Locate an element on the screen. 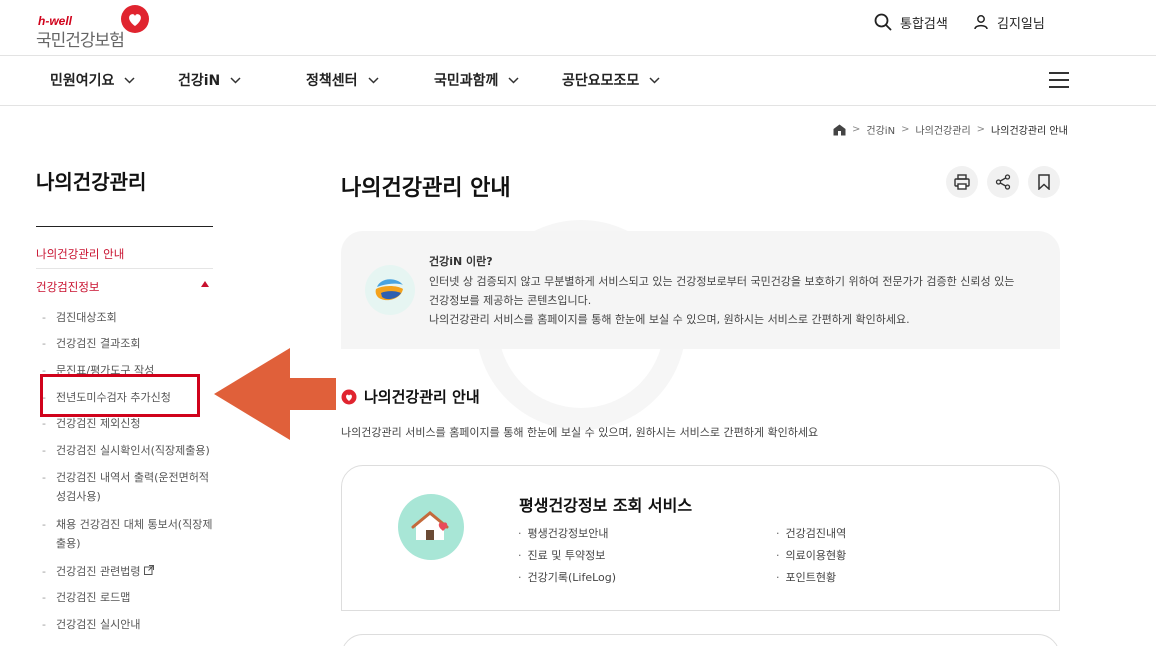  user-icon is located at coordinates (981, 22).